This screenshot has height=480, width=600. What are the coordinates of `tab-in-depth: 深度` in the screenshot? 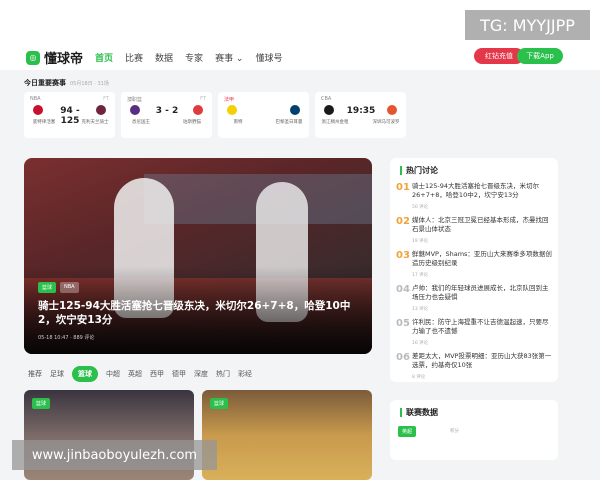 It's located at (201, 374).